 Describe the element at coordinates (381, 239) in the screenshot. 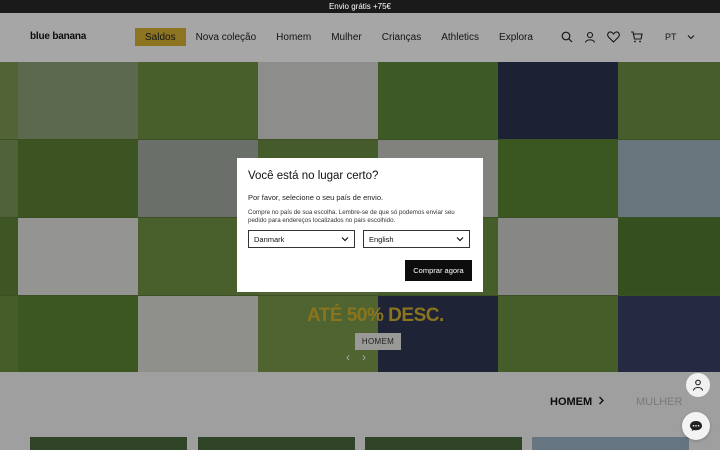

I see `language-select-value: English` at that location.